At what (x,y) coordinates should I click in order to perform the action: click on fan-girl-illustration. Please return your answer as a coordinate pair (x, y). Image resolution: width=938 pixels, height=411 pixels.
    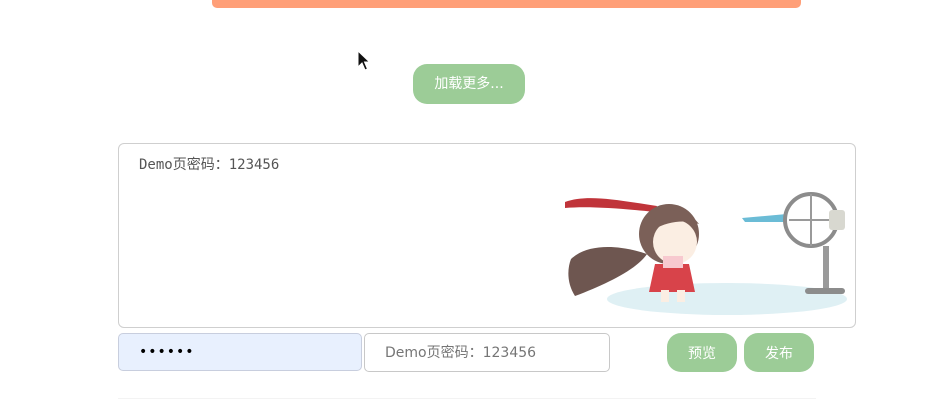
    Looking at the image, I should click on (706, 253).